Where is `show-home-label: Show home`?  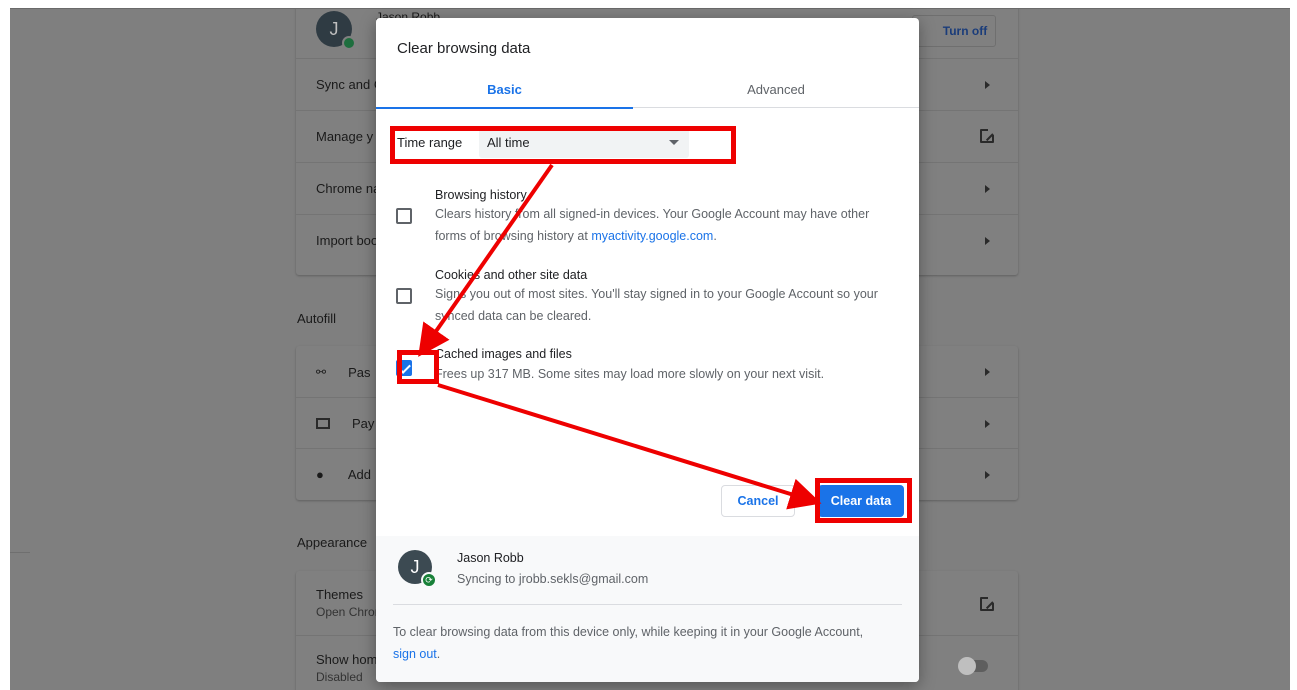
show-home-label: Show home is located at coordinates (350, 659).